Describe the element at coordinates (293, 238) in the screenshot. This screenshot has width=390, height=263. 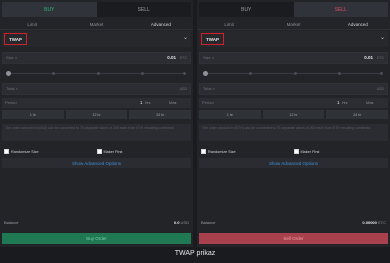
I see `sell-order-button: Sell Order` at that location.